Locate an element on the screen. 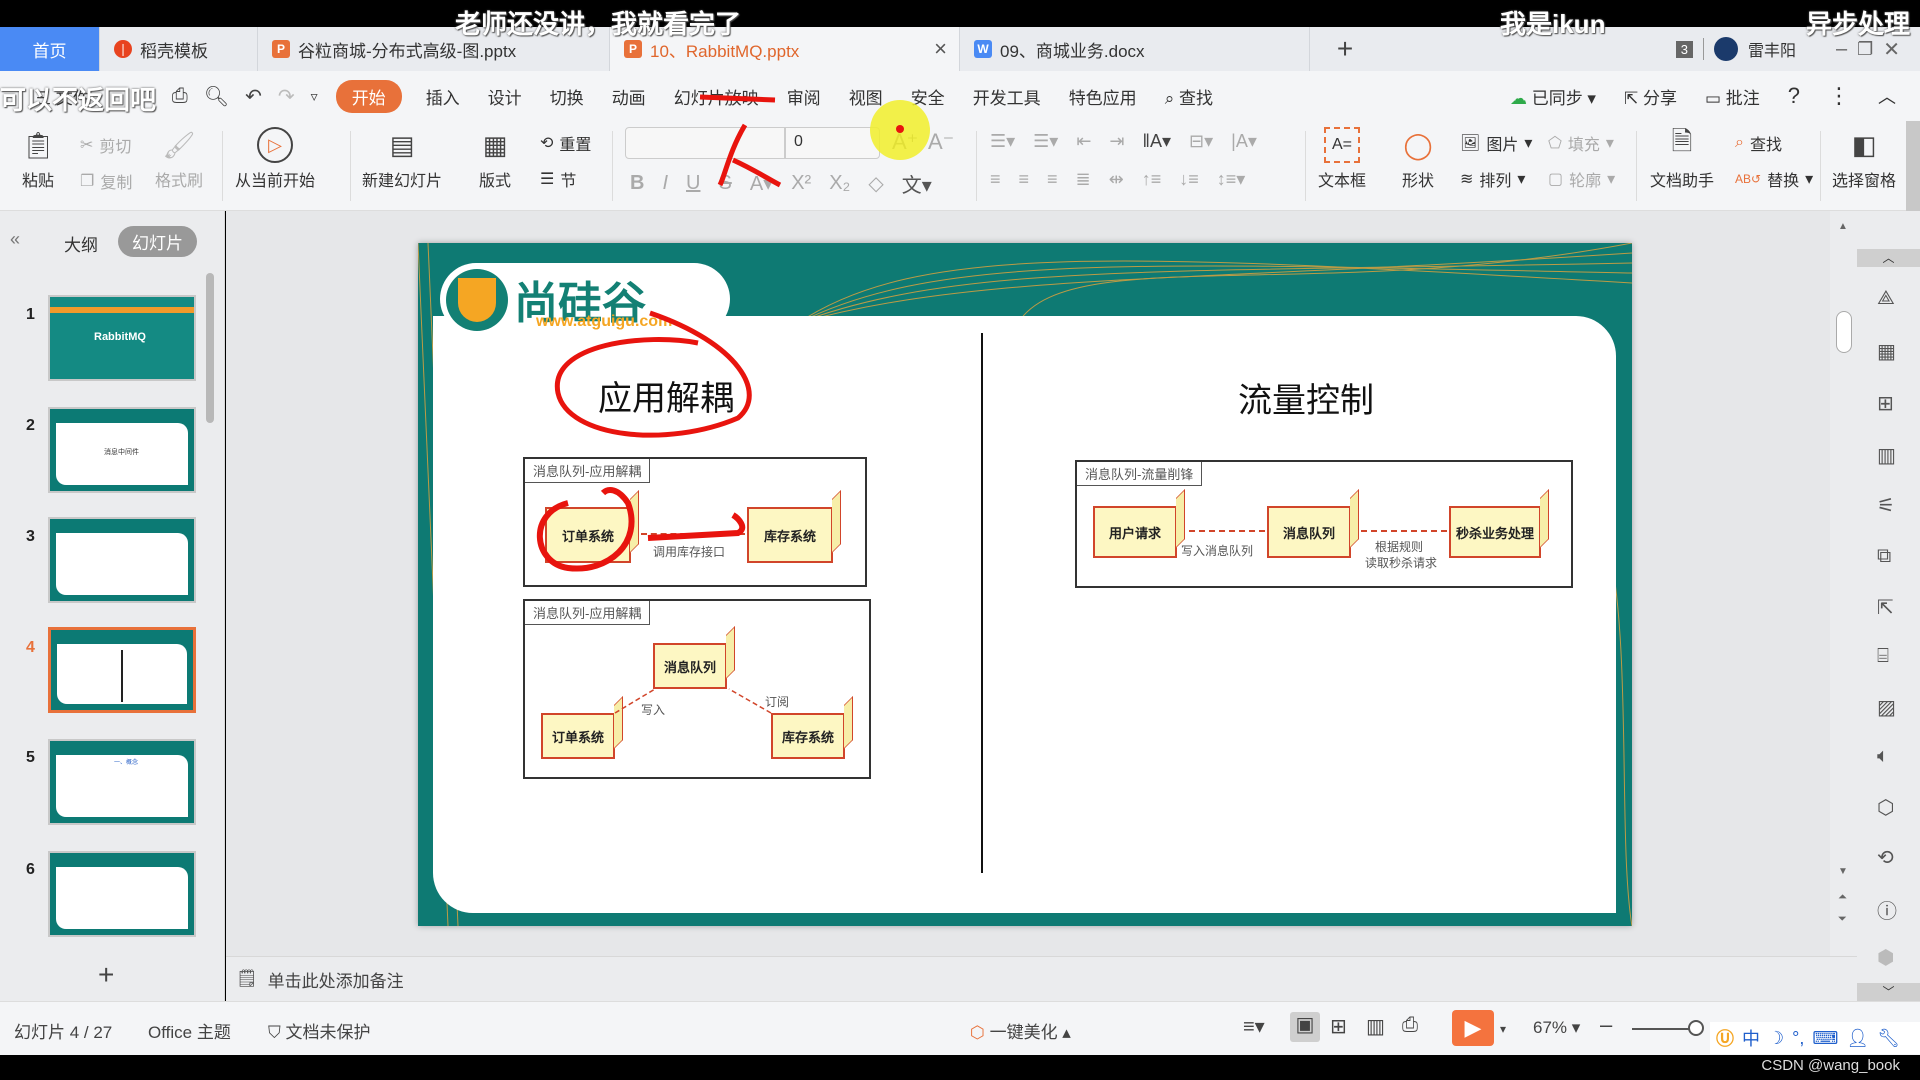  shield-x-icon: ⛉ is located at coordinates (274, 1032).